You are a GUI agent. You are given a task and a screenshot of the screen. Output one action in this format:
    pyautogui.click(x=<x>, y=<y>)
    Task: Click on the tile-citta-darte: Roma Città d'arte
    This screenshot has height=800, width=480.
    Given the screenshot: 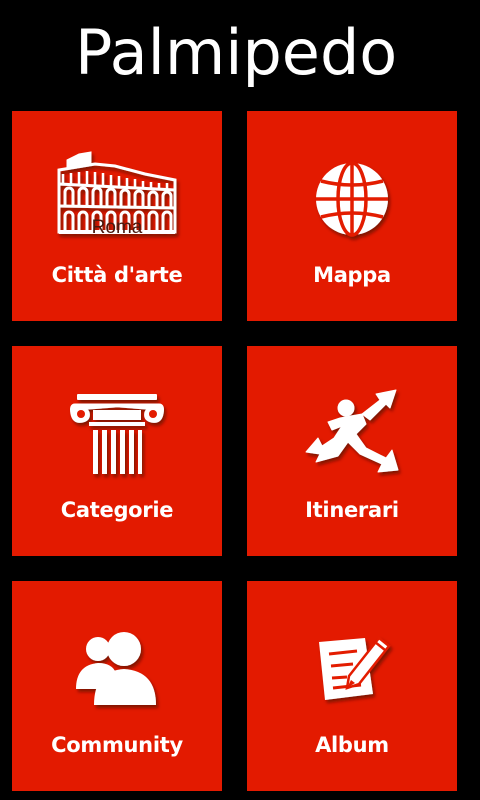 What is the action you would take?
    pyautogui.click(x=117, y=216)
    